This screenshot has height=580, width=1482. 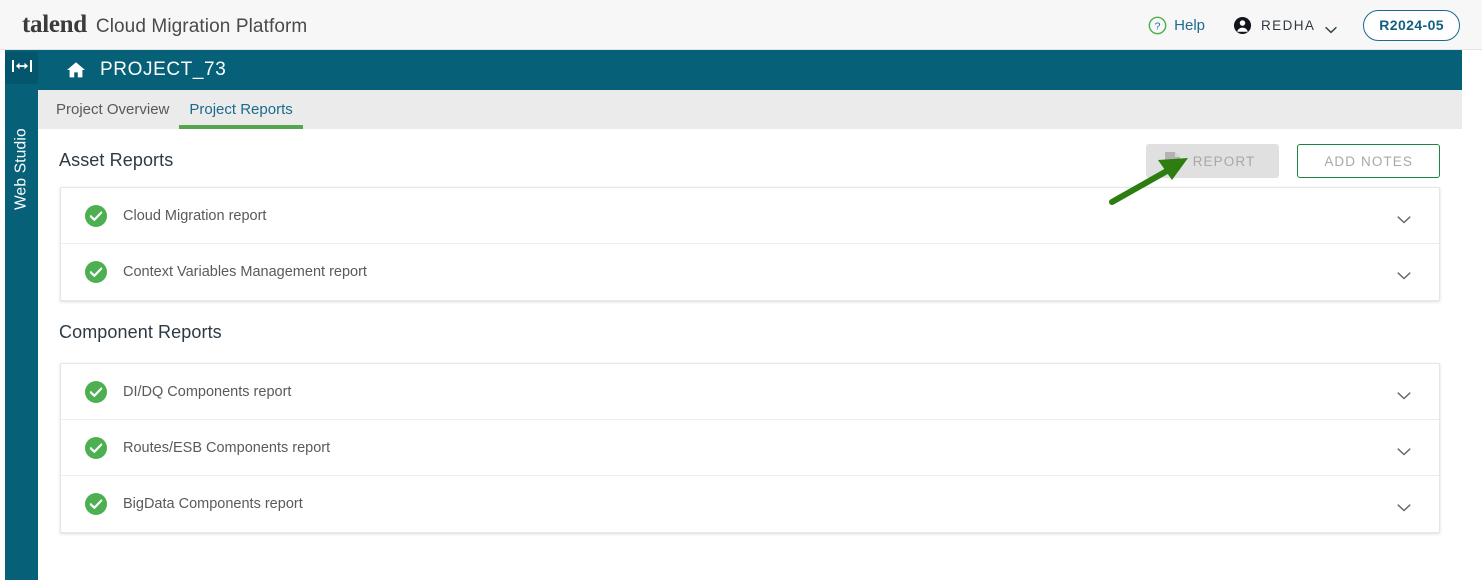 What do you see at coordinates (1292, 161) in the screenshot?
I see `asset-reports-actions: REPORT ADD NOTES` at bounding box center [1292, 161].